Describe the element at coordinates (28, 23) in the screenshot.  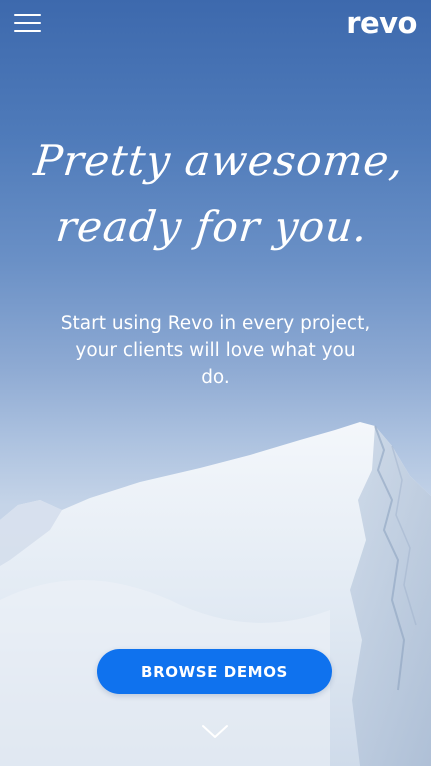
I see `hamburger-menu-icon` at that location.